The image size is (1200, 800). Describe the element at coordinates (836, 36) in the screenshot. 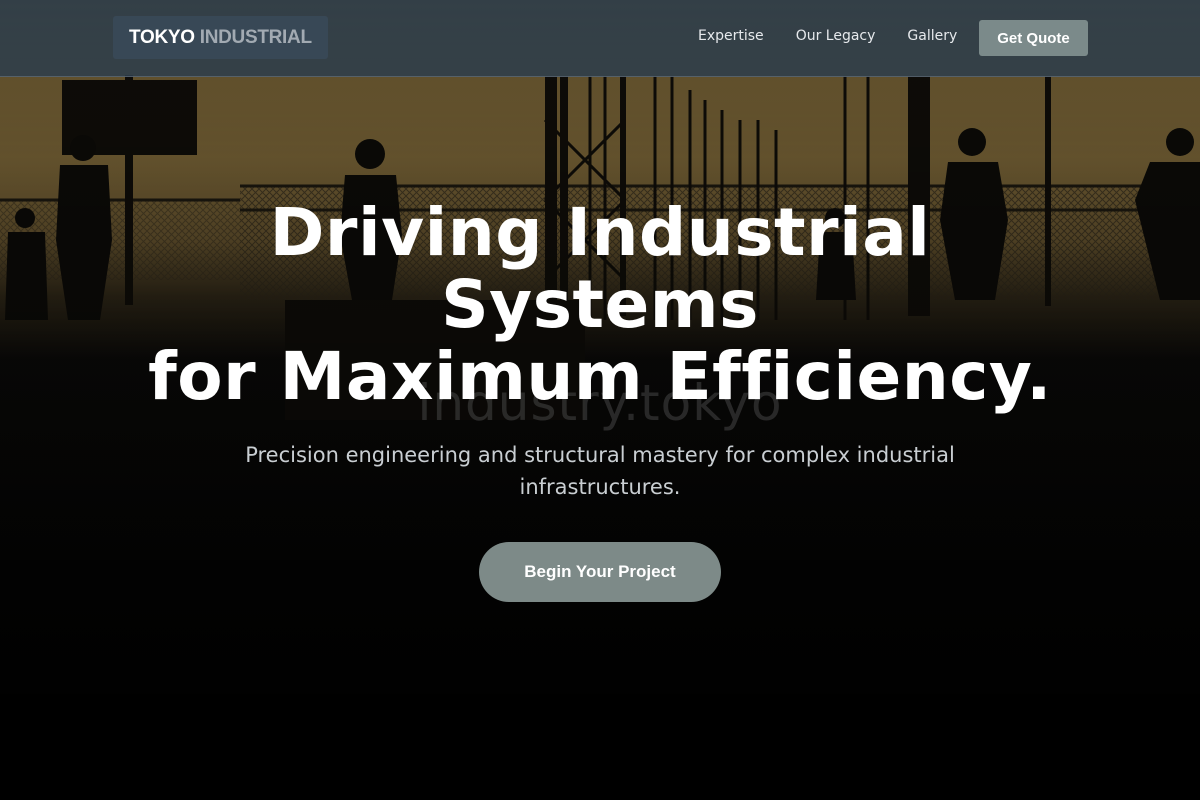

I see `nav-link-our-legacy: Our Legacy` at that location.